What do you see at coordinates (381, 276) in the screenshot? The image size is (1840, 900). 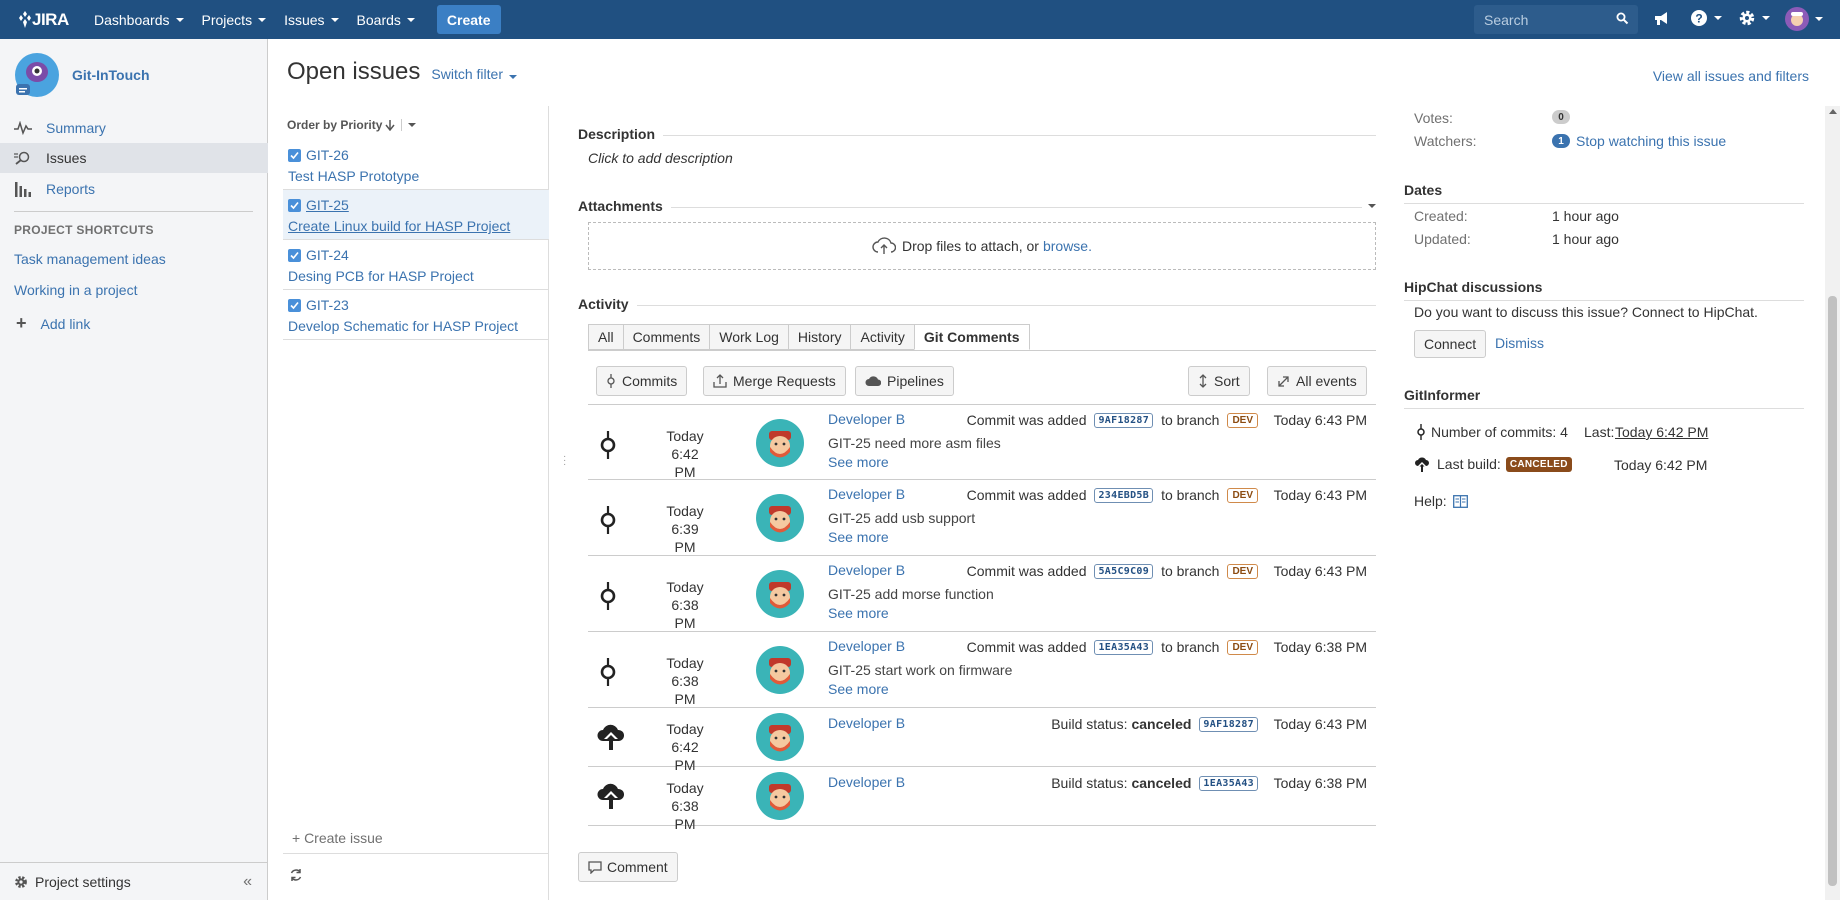 I see `issue-summary: Desing PCB for HASP Project` at bounding box center [381, 276].